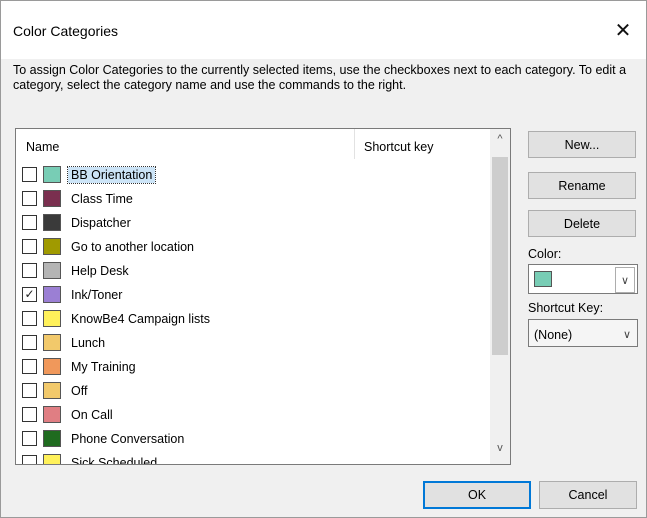  I want to click on rename-button: Rename, so click(582, 185).